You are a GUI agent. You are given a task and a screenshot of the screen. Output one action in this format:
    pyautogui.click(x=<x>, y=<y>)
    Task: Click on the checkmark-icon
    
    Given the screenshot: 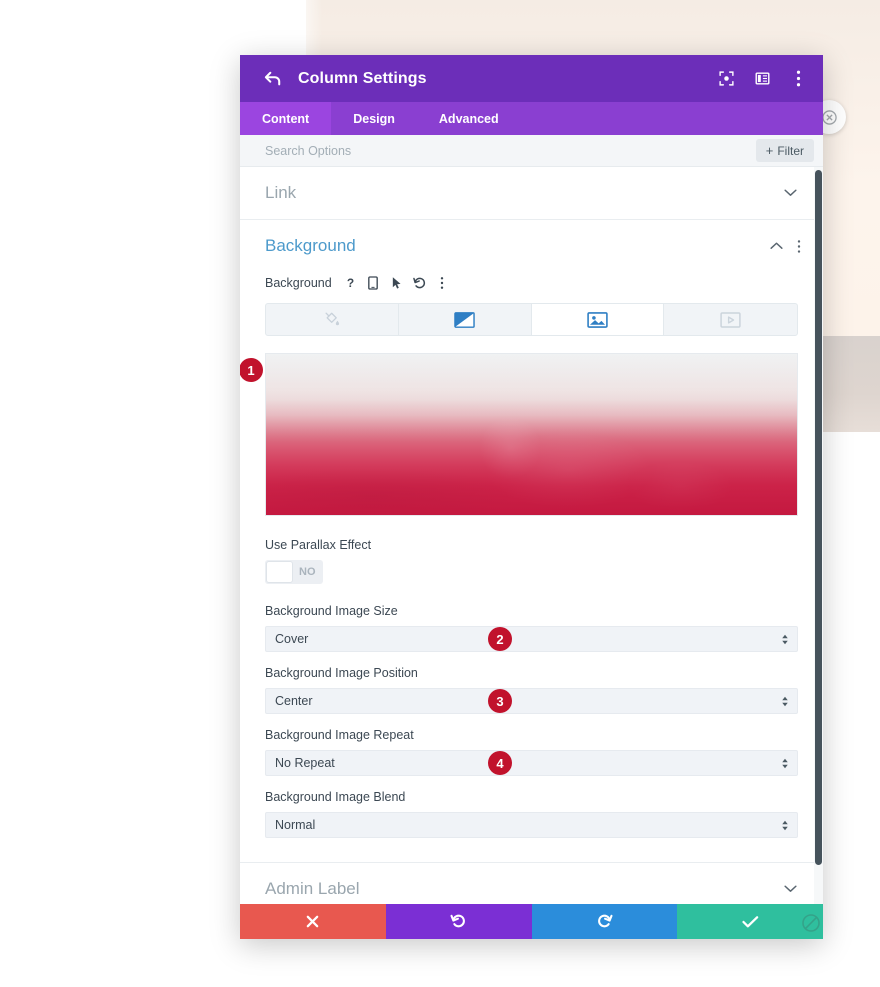 What is the action you would take?
    pyautogui.click(x=750, y=921)
    